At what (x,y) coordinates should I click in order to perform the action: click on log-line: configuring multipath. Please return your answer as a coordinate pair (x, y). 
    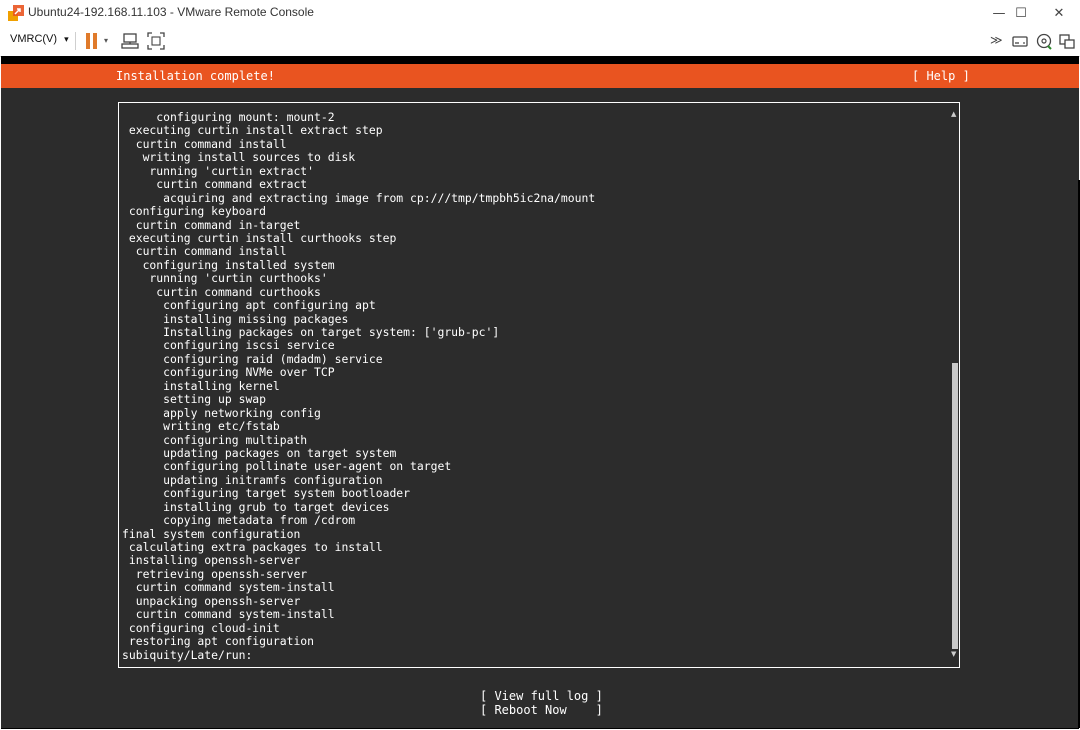
    Looking at the image, I should click on (215, 439).